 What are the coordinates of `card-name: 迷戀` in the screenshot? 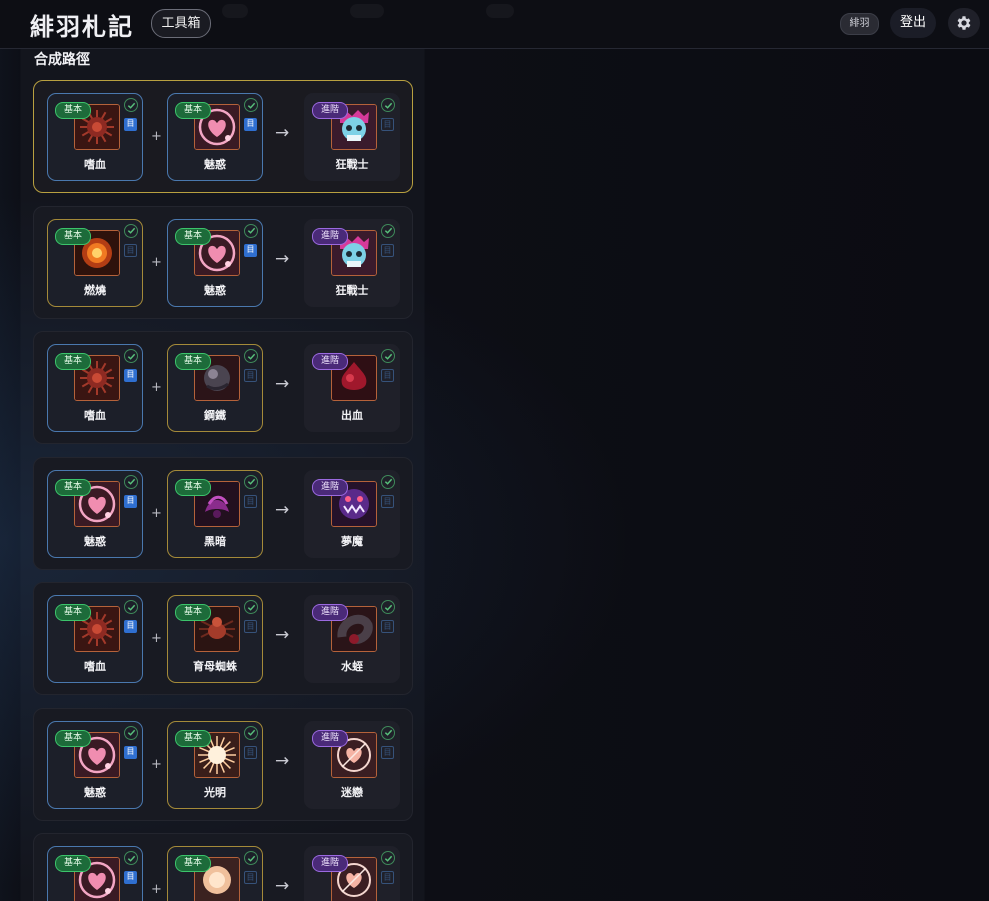 It's located at (352, 792).